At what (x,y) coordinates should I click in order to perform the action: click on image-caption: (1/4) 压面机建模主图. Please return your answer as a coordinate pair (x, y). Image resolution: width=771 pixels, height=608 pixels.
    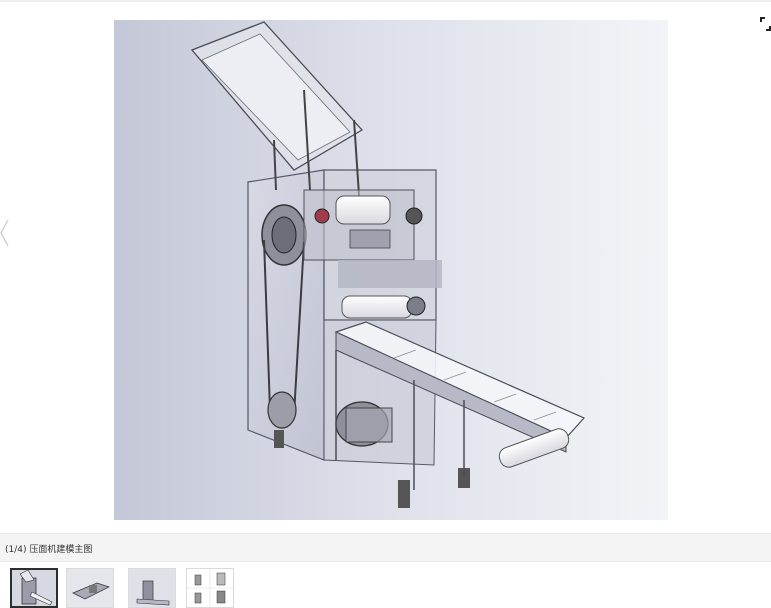
    Looking at the image, I should click on (49, 550).